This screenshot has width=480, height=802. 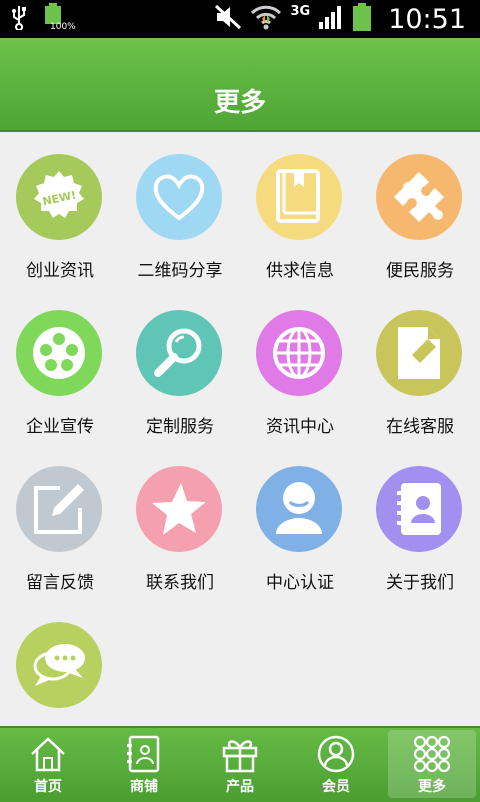 I want to click on magnifier-icon, so click(x=179, y=353).